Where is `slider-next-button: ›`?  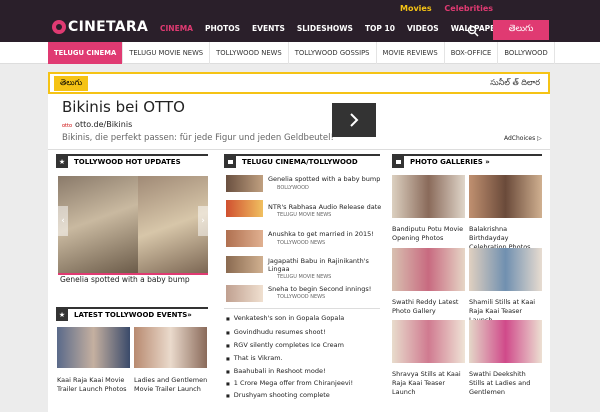 slider-next-button: › is located at coordinates (203, 221).